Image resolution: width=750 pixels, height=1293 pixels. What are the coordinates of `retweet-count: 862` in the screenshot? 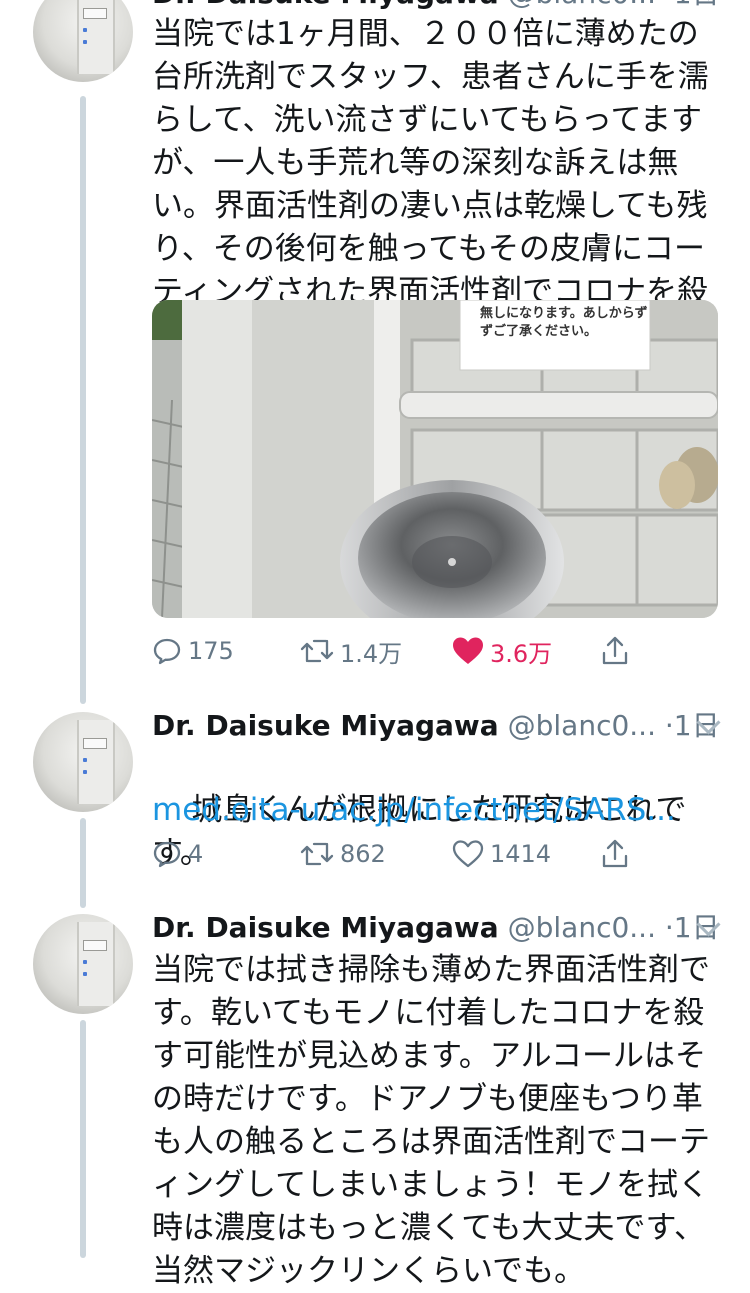 It's located at (363, 854).